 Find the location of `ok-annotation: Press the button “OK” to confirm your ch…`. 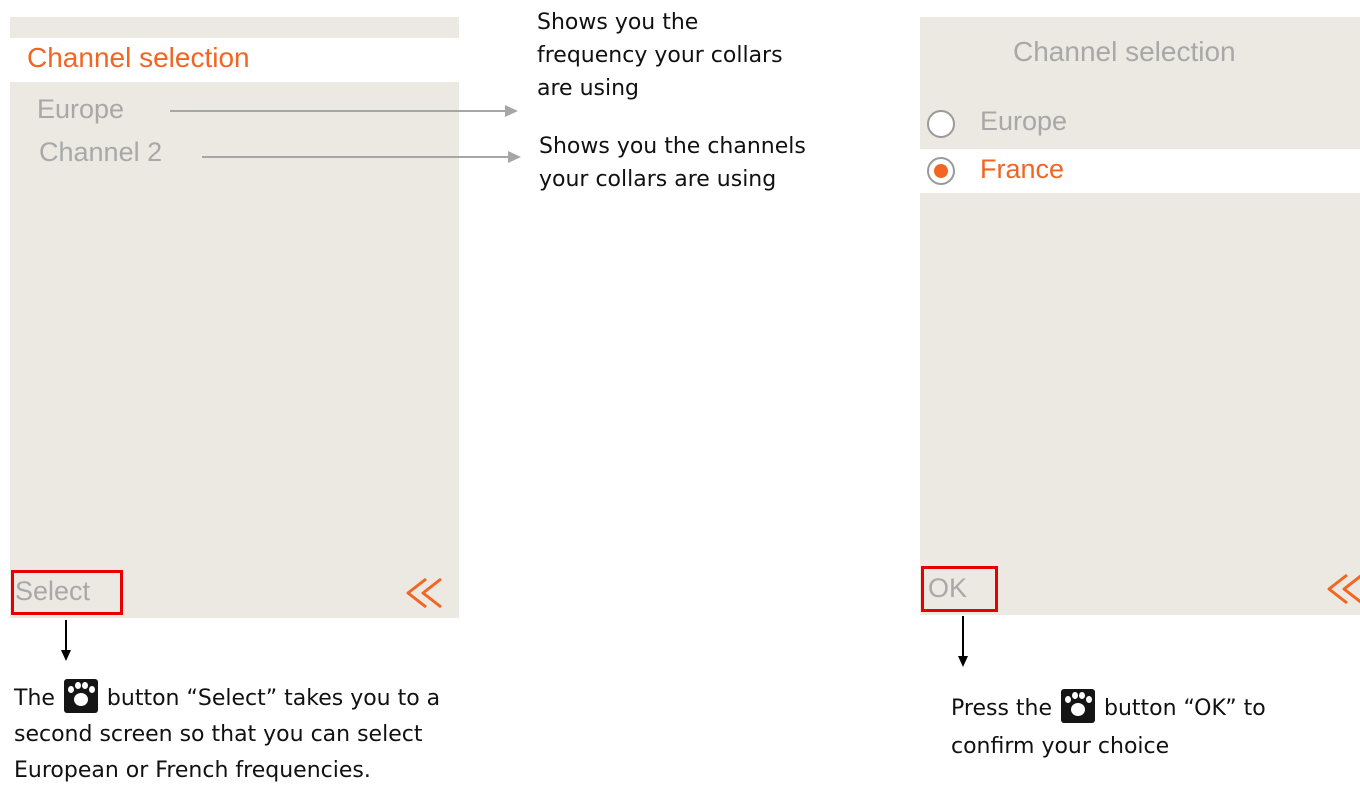

ok-annotation: Press the button “OK” to confirm your ch… is located at coordinates (1108, 727).